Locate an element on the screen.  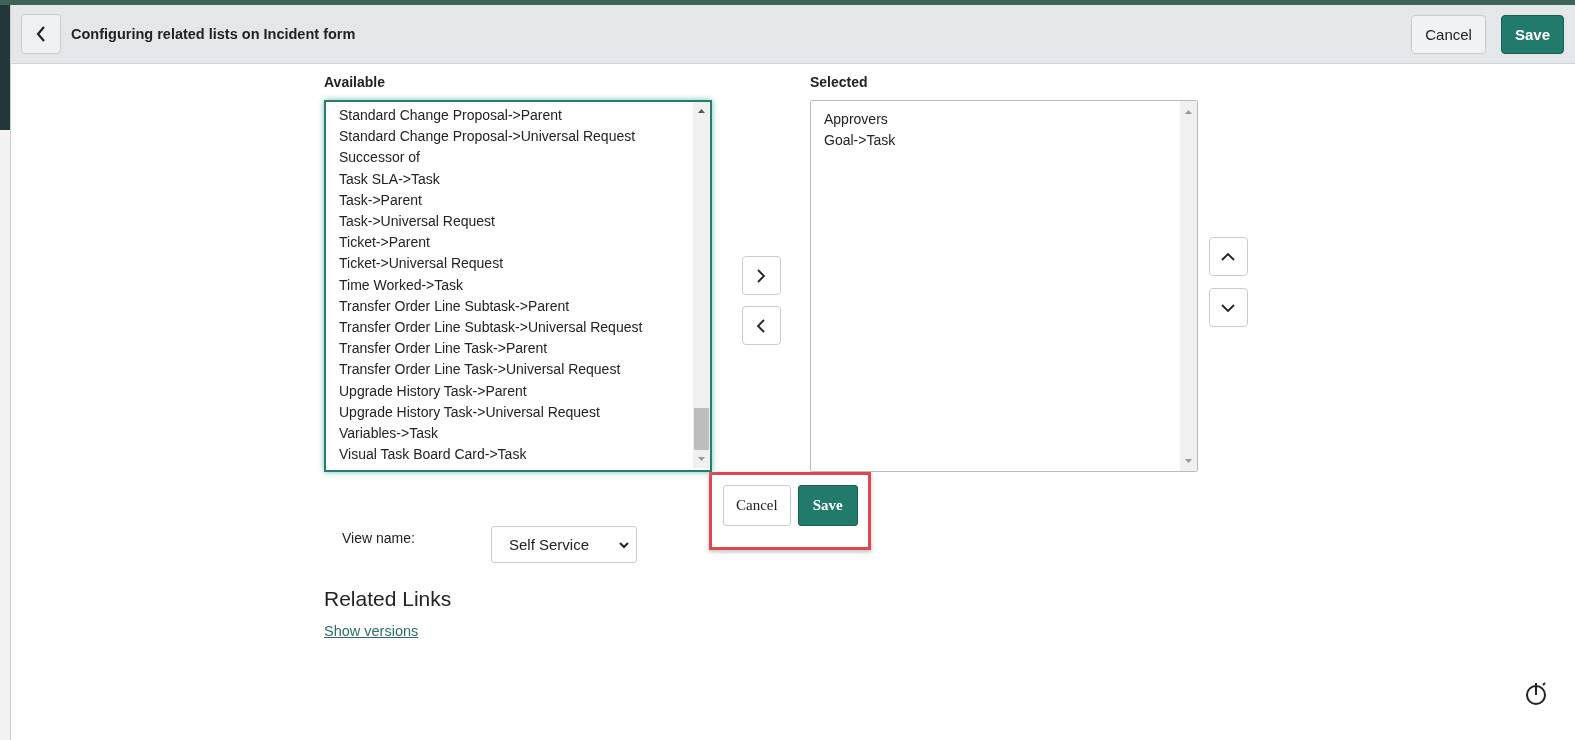
view-name-label: View name: is located at coordinates (379, 538).